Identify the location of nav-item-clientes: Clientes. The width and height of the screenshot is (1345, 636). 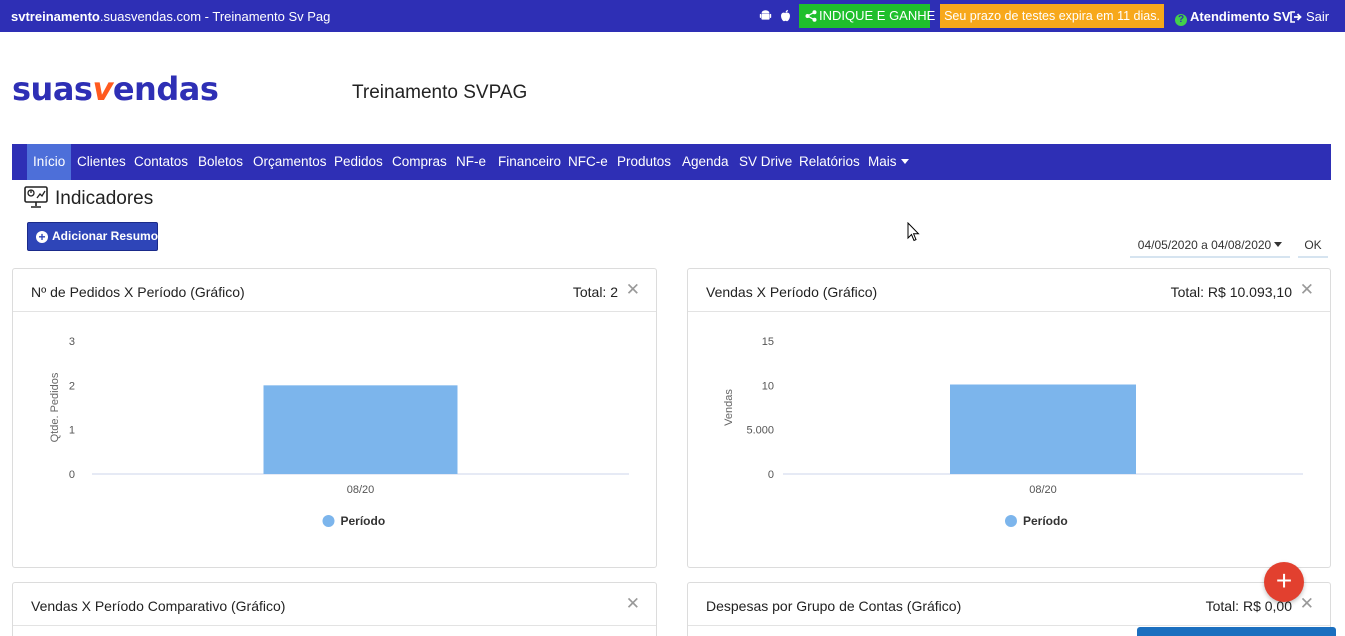
(101, 162).